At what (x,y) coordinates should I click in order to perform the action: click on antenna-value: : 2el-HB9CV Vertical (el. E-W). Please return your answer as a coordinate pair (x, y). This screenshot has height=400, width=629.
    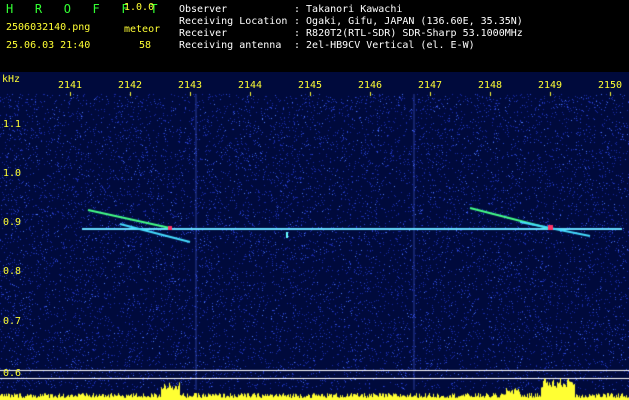
    Looking at the image, I should click on (384, 45).